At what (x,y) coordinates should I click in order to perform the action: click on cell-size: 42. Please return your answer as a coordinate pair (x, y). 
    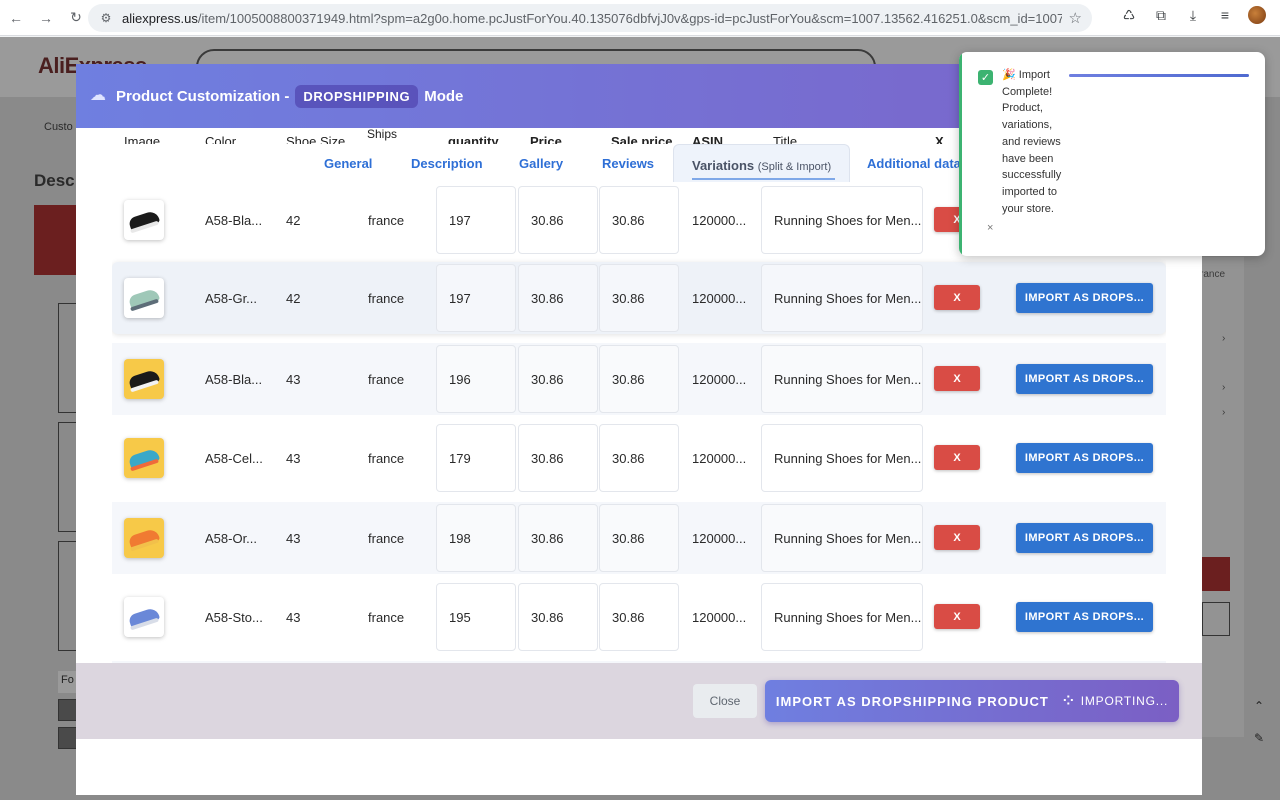
    Looking at the image, I should click on (293, 298).